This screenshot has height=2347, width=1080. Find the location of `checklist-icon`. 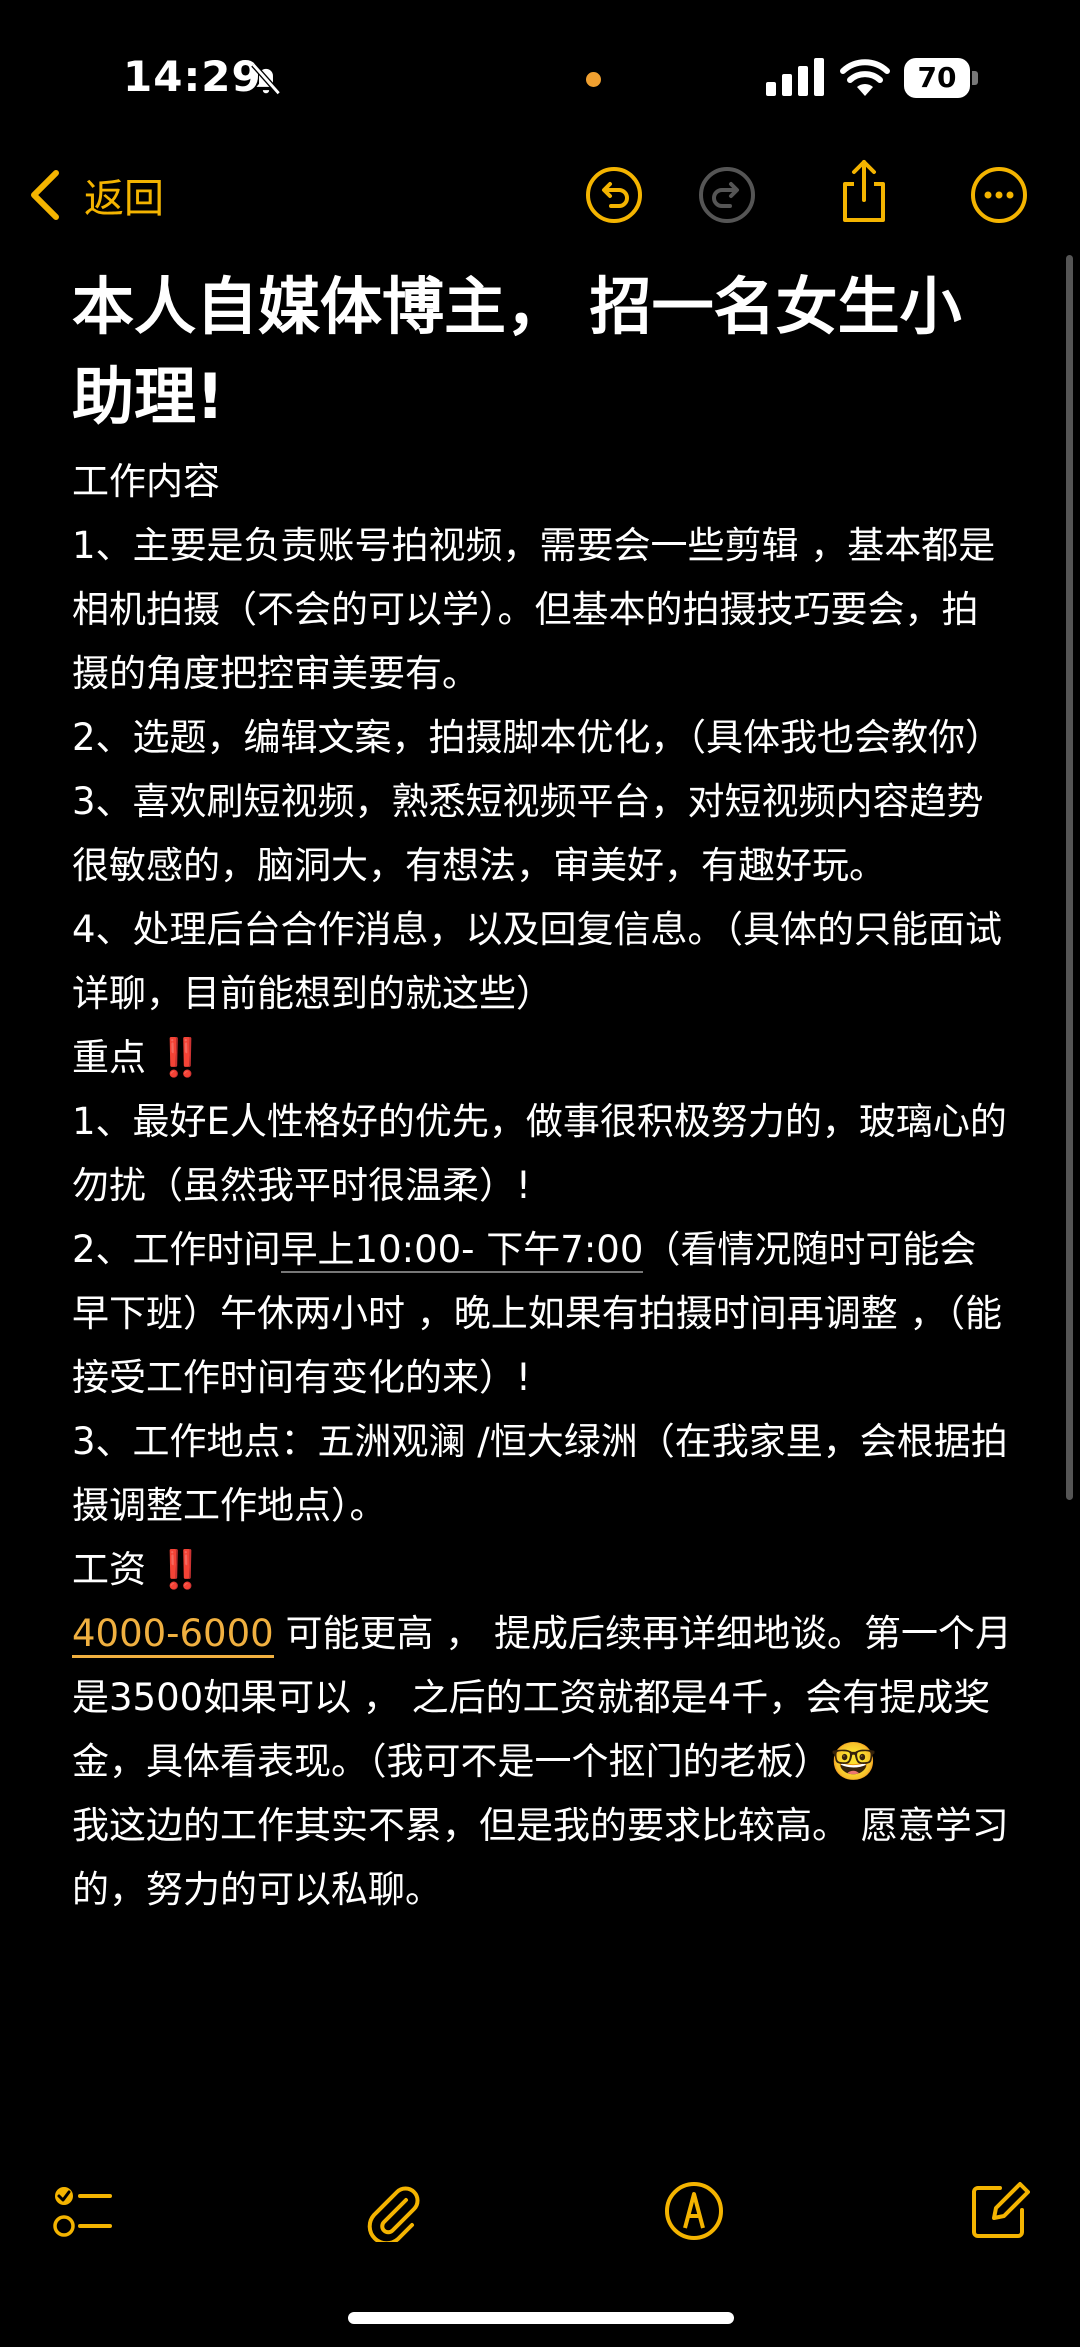

checklist-icon is located at coordinates (83, 2211).